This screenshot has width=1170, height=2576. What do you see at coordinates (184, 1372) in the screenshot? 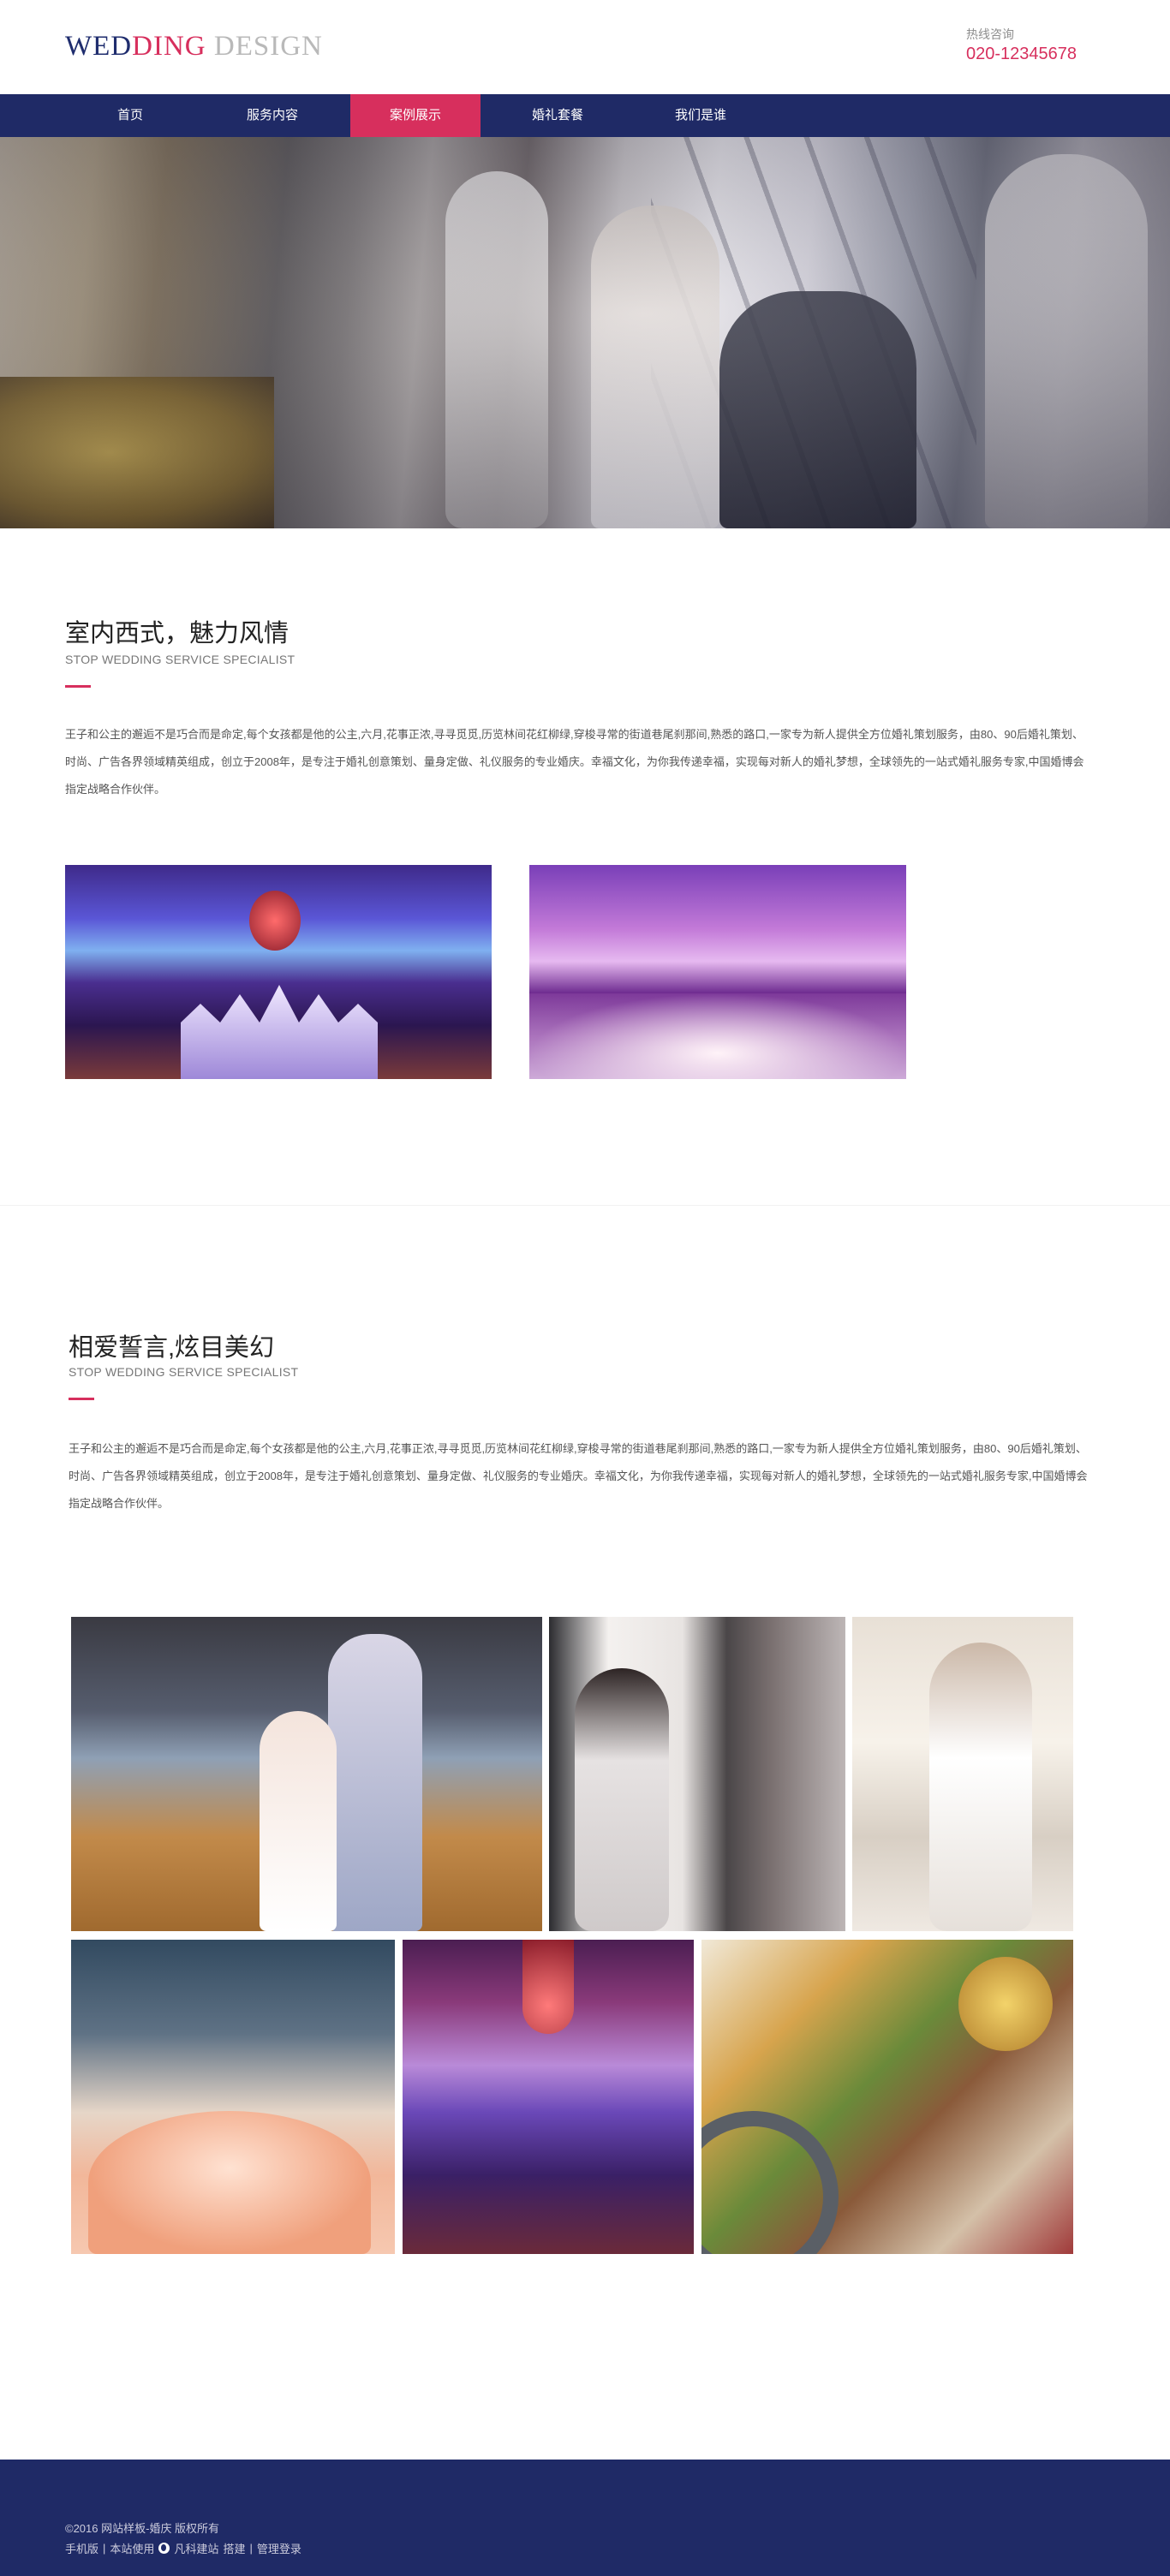
I see `section2-subtitle: STOP WEDDING SERVICE SPECIALIST` at bounding box center [184, 1372].